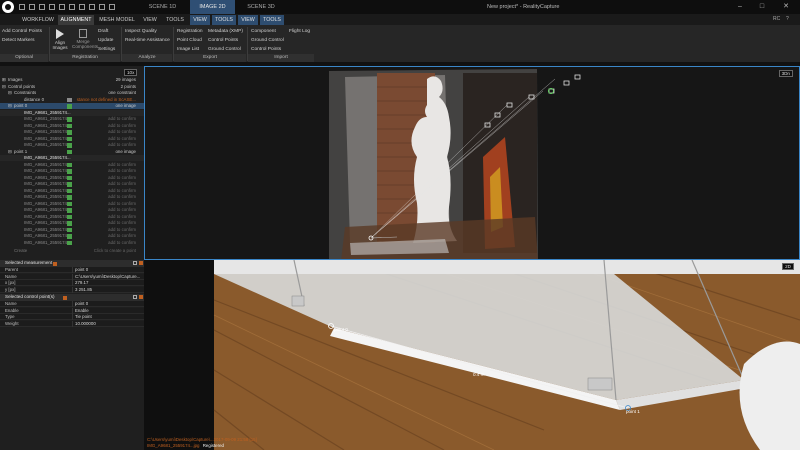 This screenshot has width=800, height=450. Describe the element at coordinates (72, 270) in the screenshot. I see `property-row: Parent point 0` at that location.